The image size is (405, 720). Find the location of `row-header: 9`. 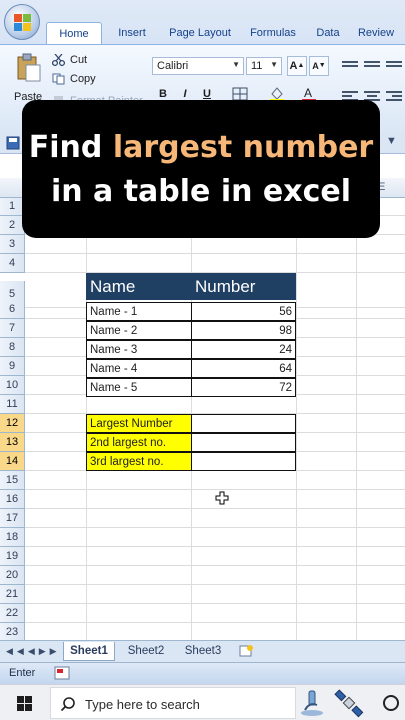

row-header: 9 is located at coordinates (12, 366).